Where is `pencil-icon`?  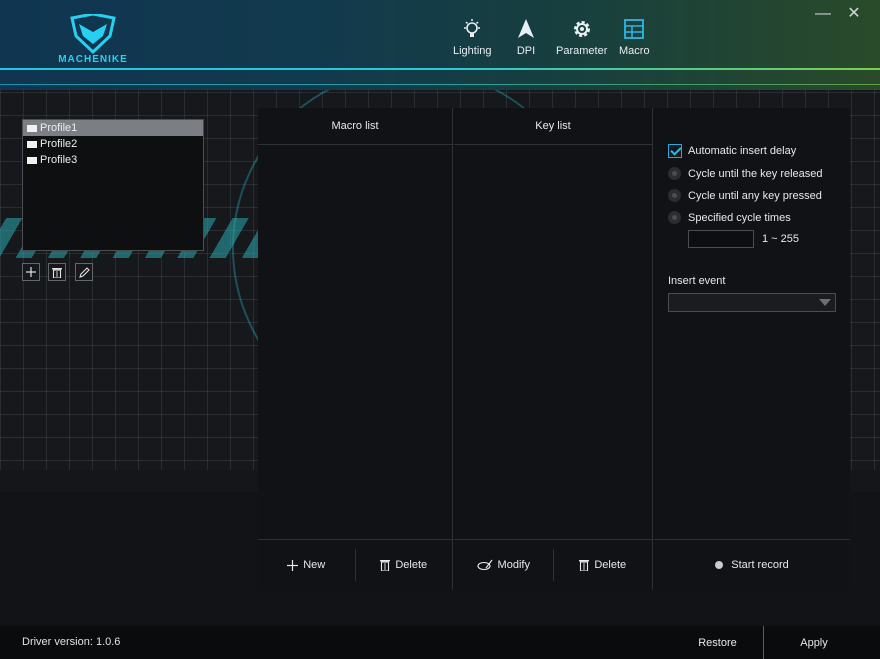
pencil-icon is located at coordinates (84, 272).